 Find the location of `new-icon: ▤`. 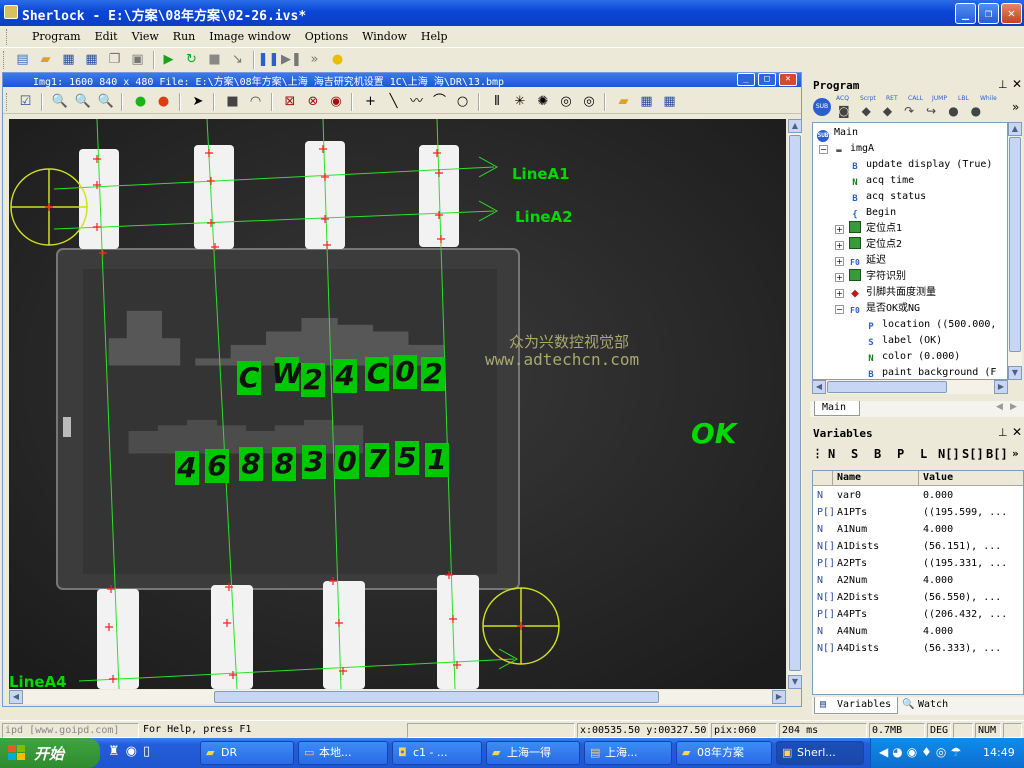

new-icon: ▤ is located at coordinates (23, 60).